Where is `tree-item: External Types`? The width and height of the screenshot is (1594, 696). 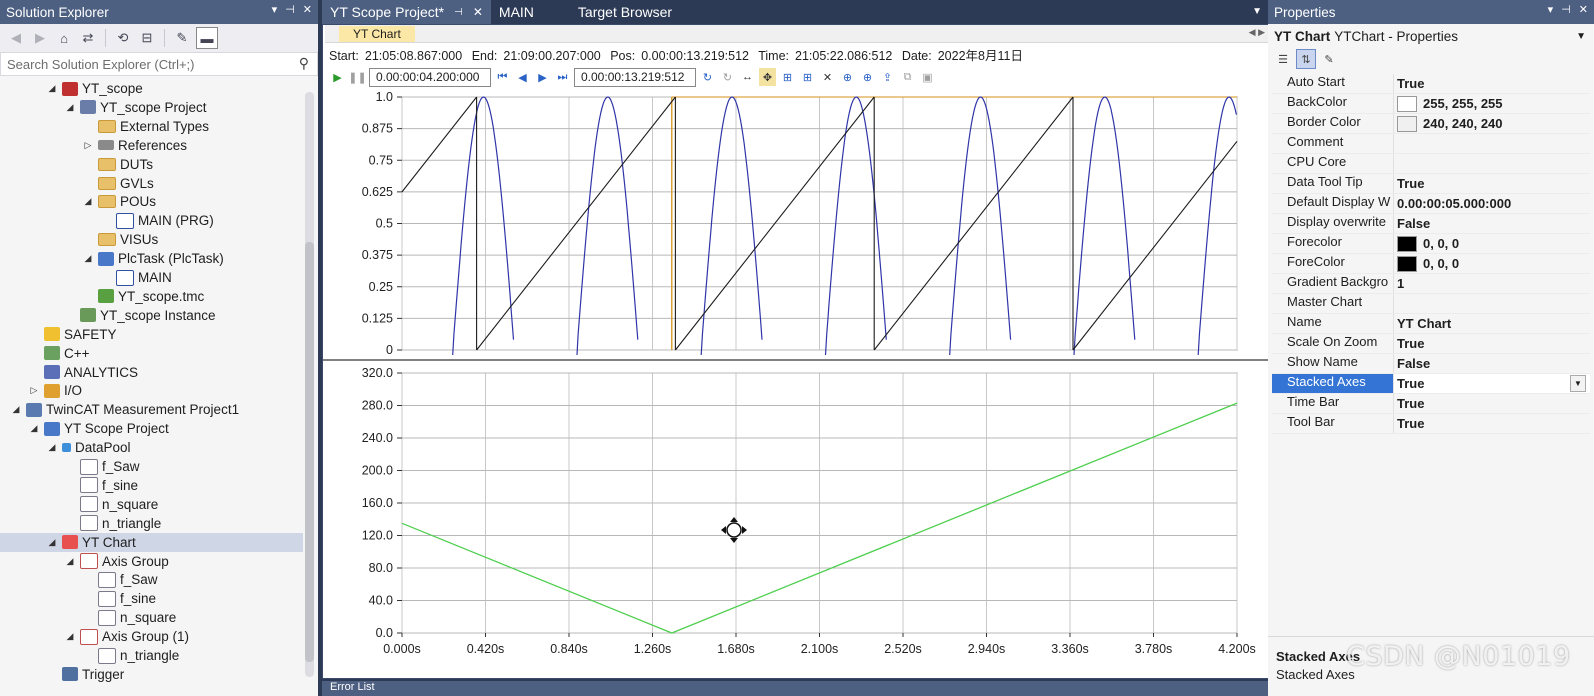 tree-item: External Types is located at coordinates (151, 126).